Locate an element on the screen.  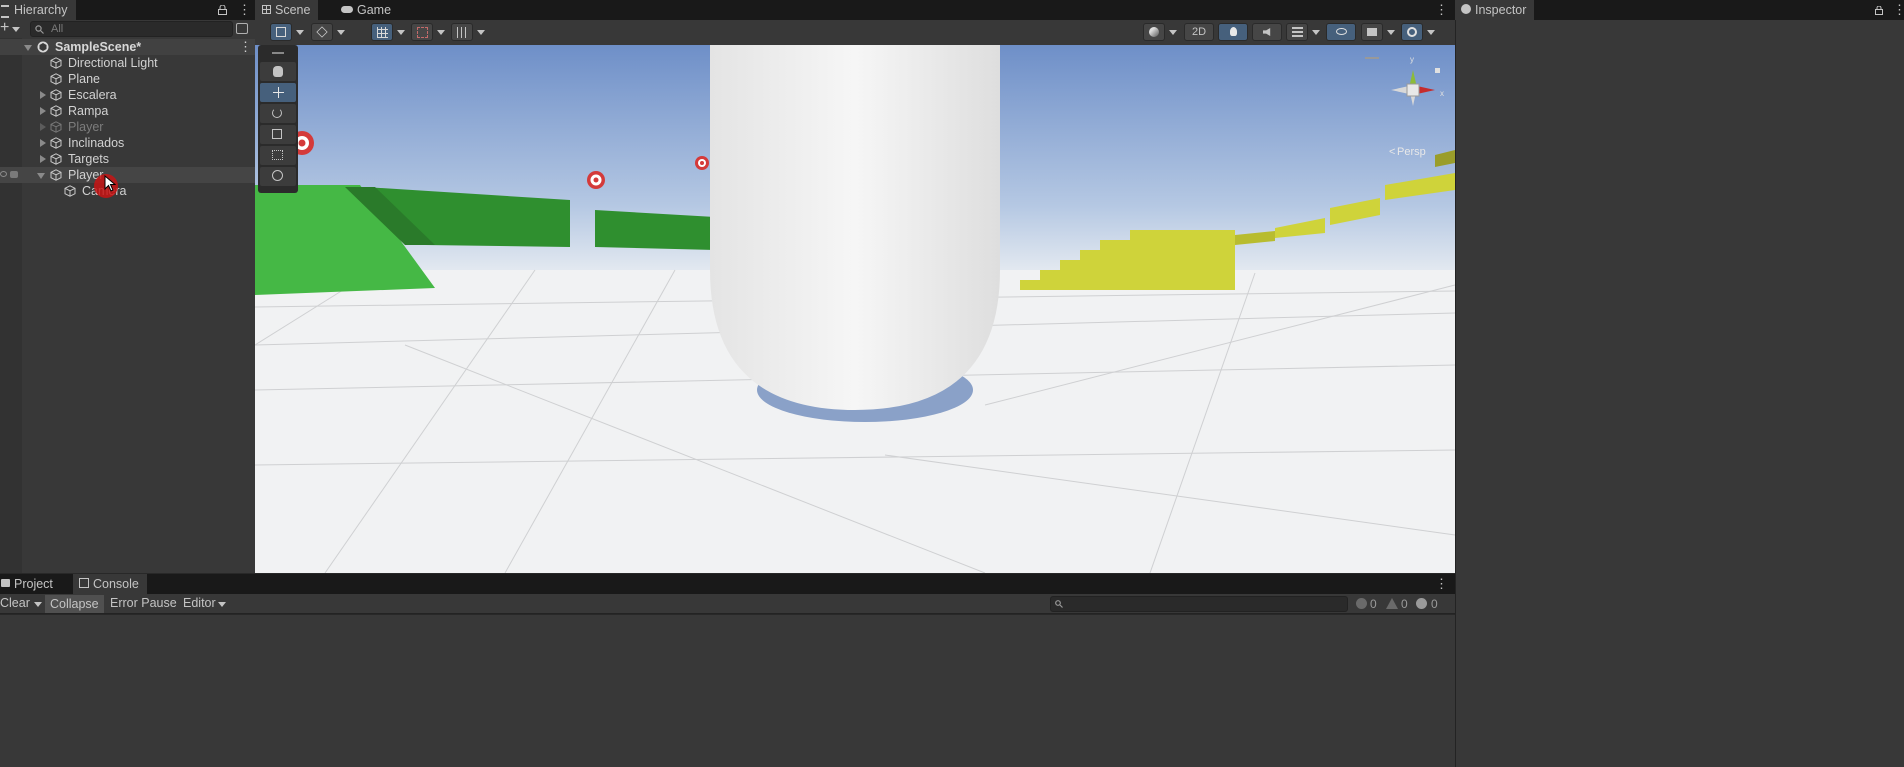
grid-visibility-dropdown-icon is located at coordinates (481, 32).